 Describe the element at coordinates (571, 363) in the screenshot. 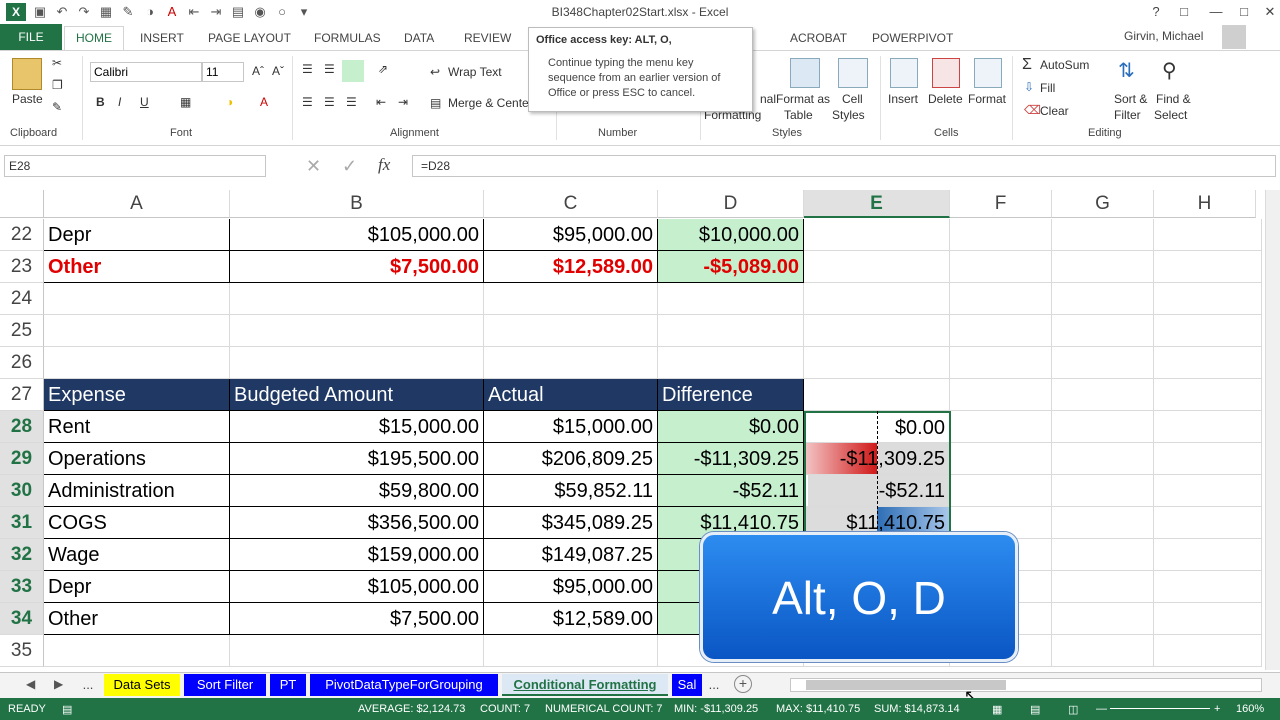

I see `cell-c26` at that location.